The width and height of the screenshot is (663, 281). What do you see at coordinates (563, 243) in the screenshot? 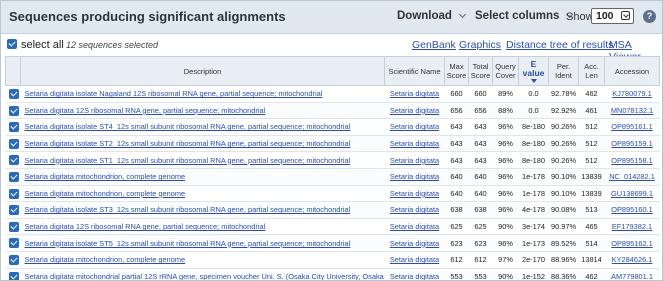
I see `per-ident-cell: 89.52%` at bounding box center [563, 243].